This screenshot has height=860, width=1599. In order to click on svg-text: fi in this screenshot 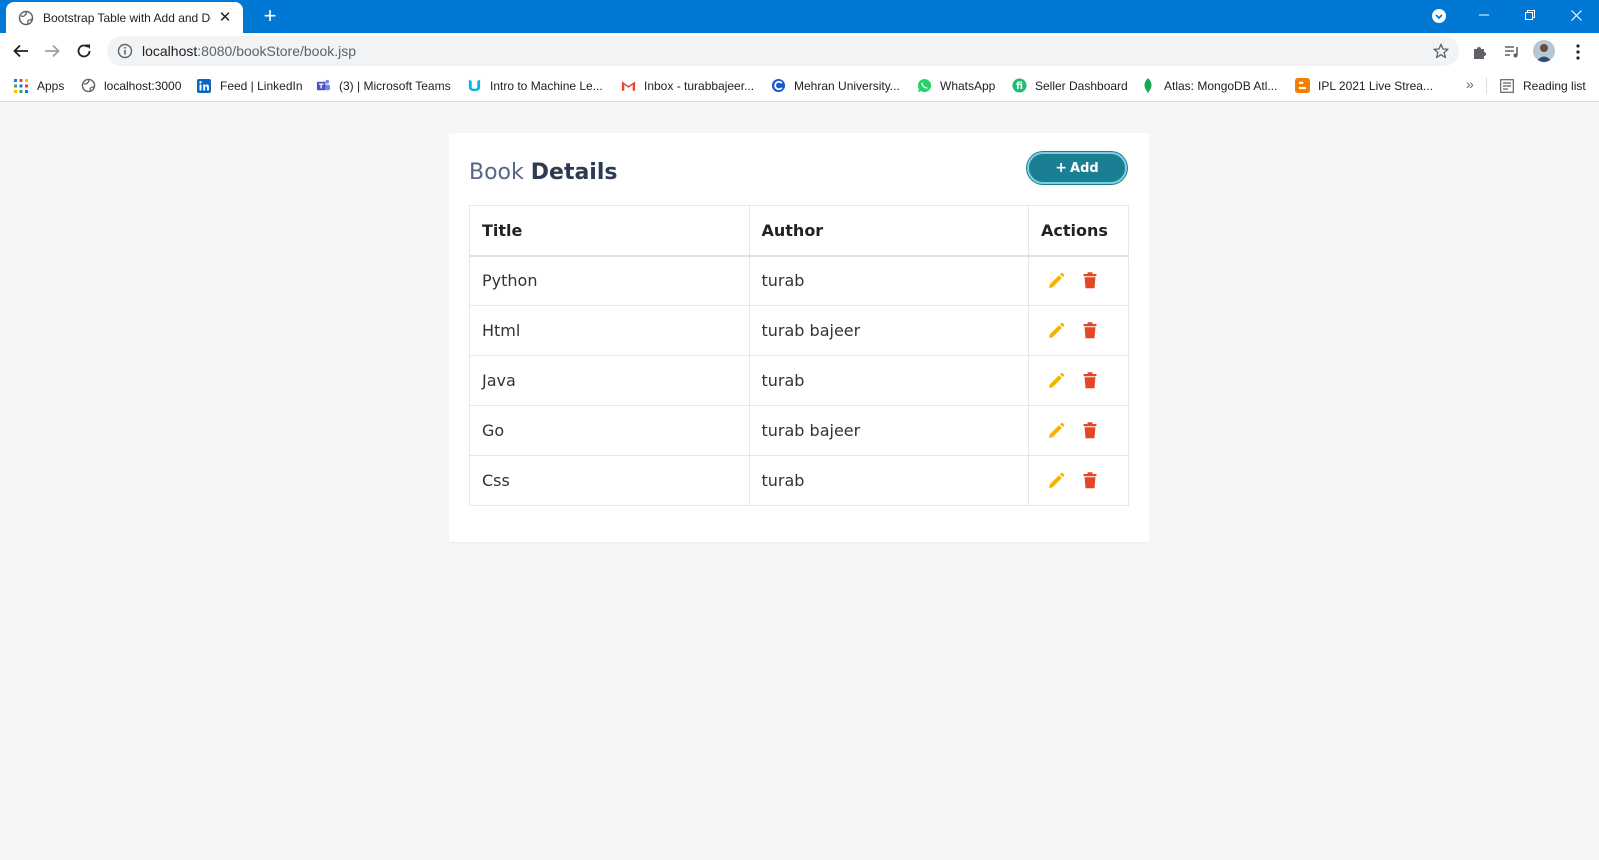, I will do `click(1019, 86)`.